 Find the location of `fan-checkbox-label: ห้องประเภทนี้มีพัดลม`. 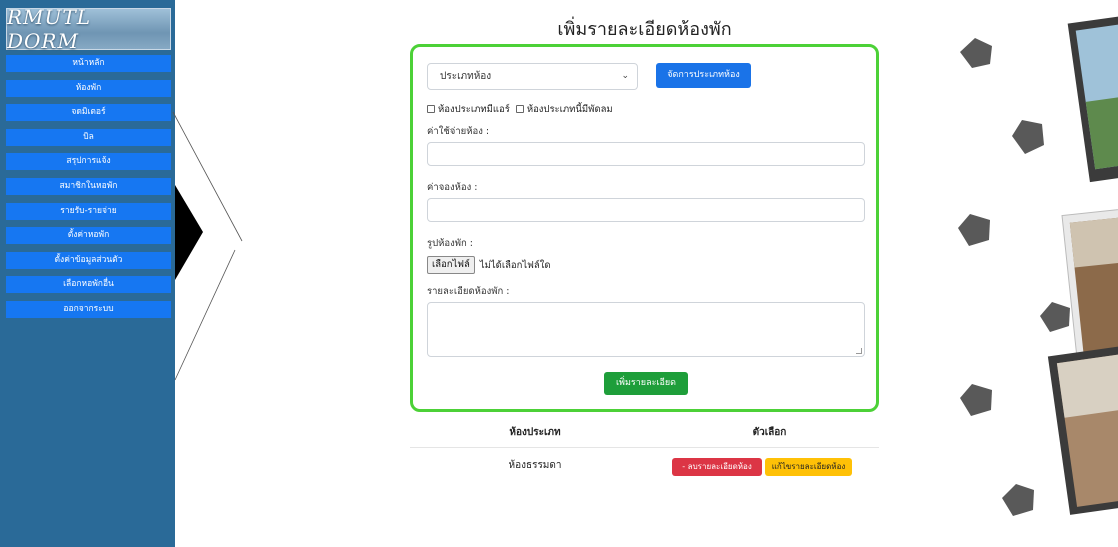

fan-checkbox-label: ห้องประเภทนี้มีพัดลม is located at coordinates (569, 109).